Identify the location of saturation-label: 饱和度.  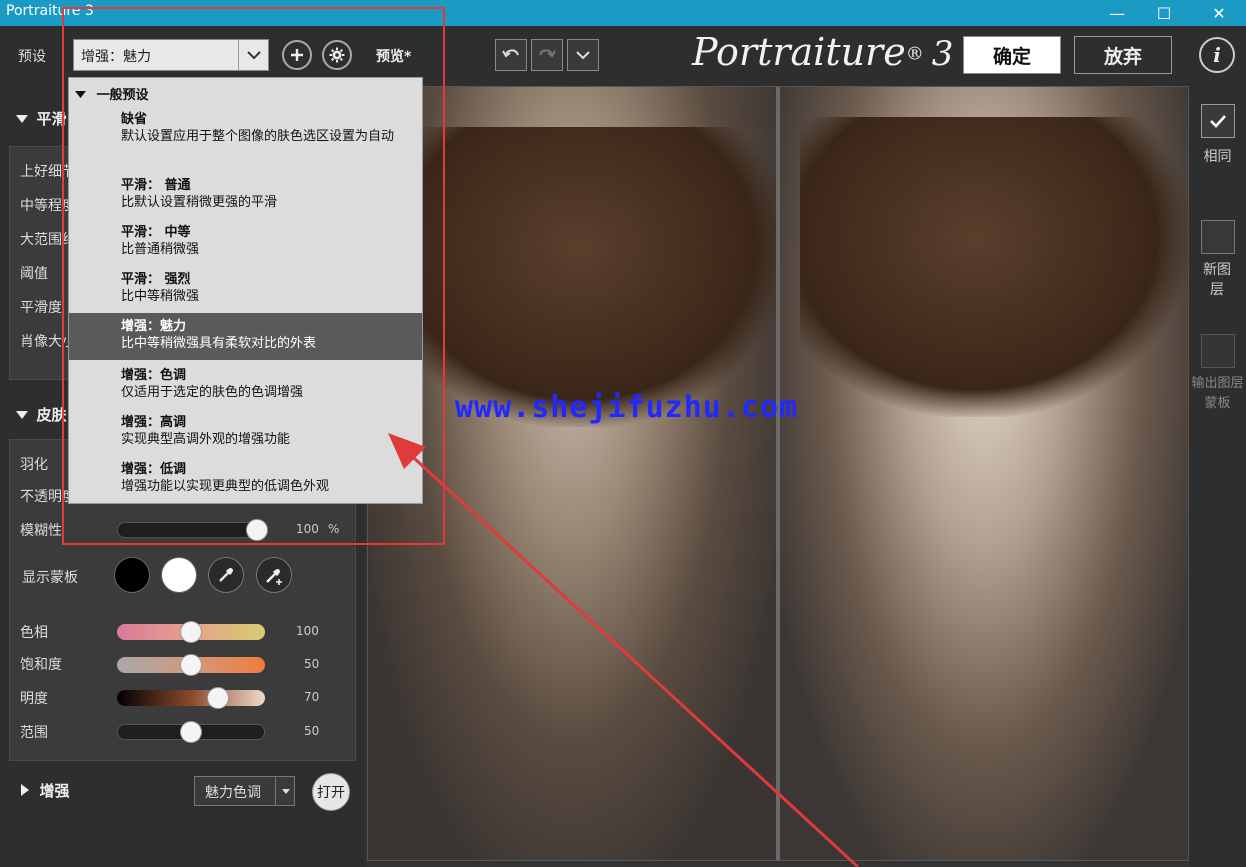
(41, 665).